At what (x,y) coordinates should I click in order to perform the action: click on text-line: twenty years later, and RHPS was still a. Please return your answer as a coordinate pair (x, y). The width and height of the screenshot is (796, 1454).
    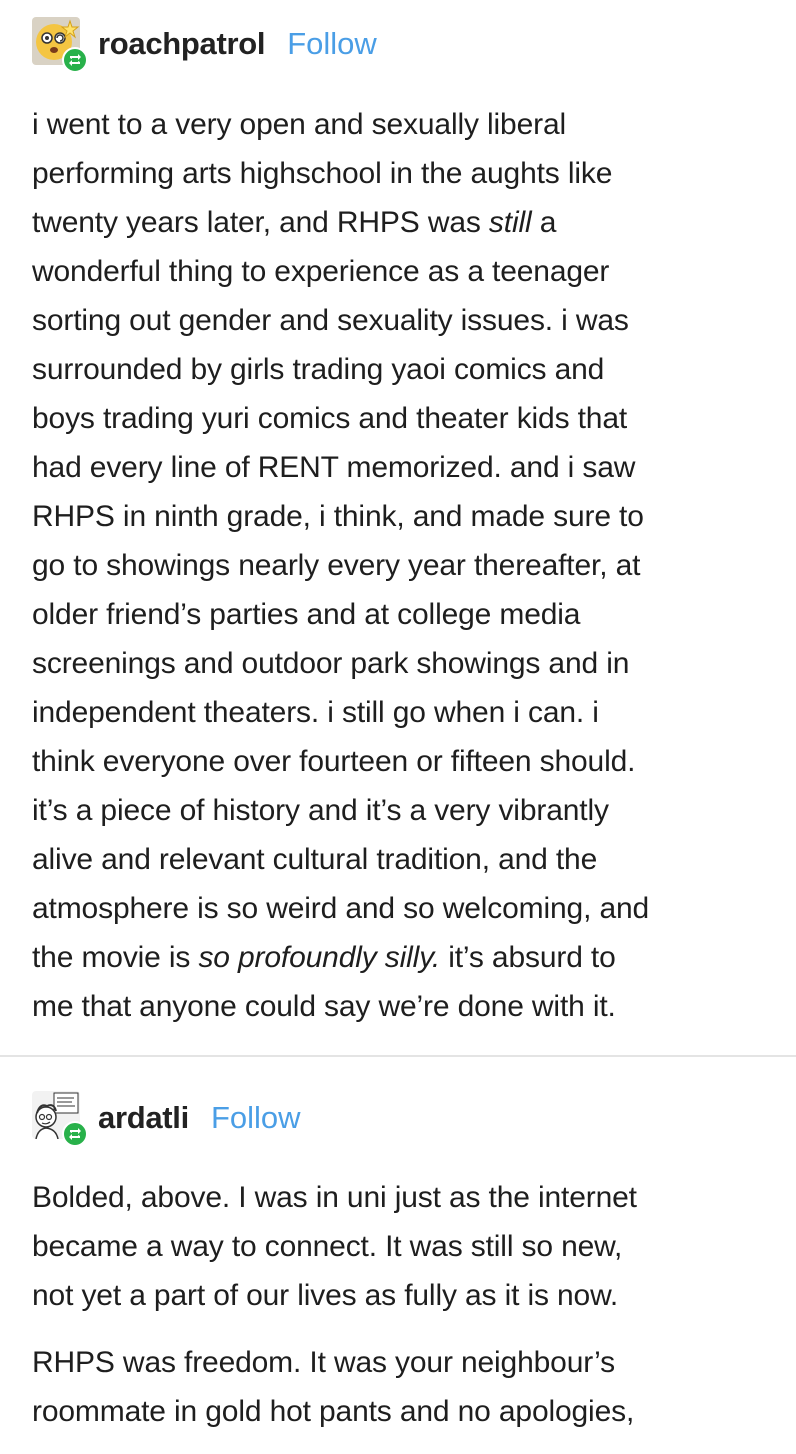
    Looking at the image, I should click on (402, 222).